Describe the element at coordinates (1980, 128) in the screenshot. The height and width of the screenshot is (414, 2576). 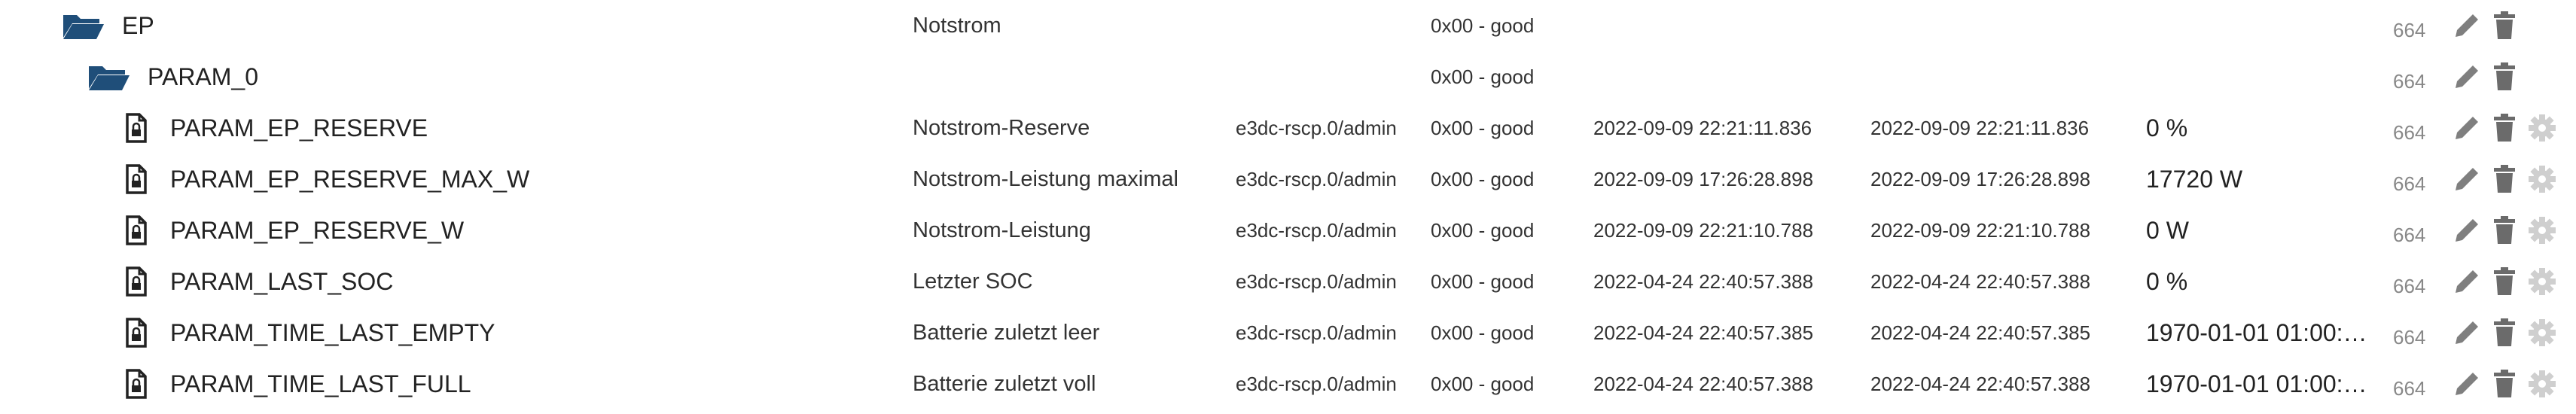
I see `object-last-change: 2022-09-09 22:21:11.836` at that location.